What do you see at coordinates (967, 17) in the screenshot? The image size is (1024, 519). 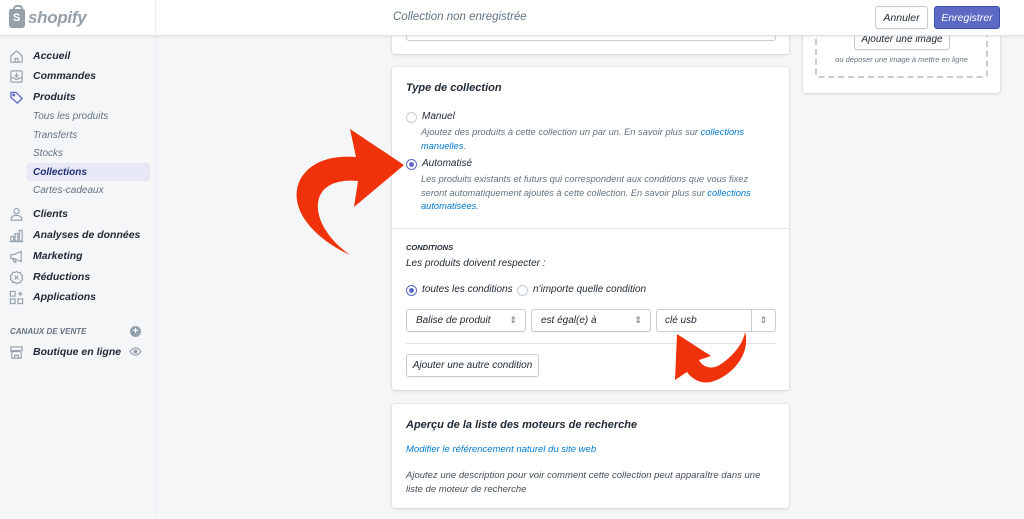 I see `save-button: Enregistrer` at bounding box center [967, 17].